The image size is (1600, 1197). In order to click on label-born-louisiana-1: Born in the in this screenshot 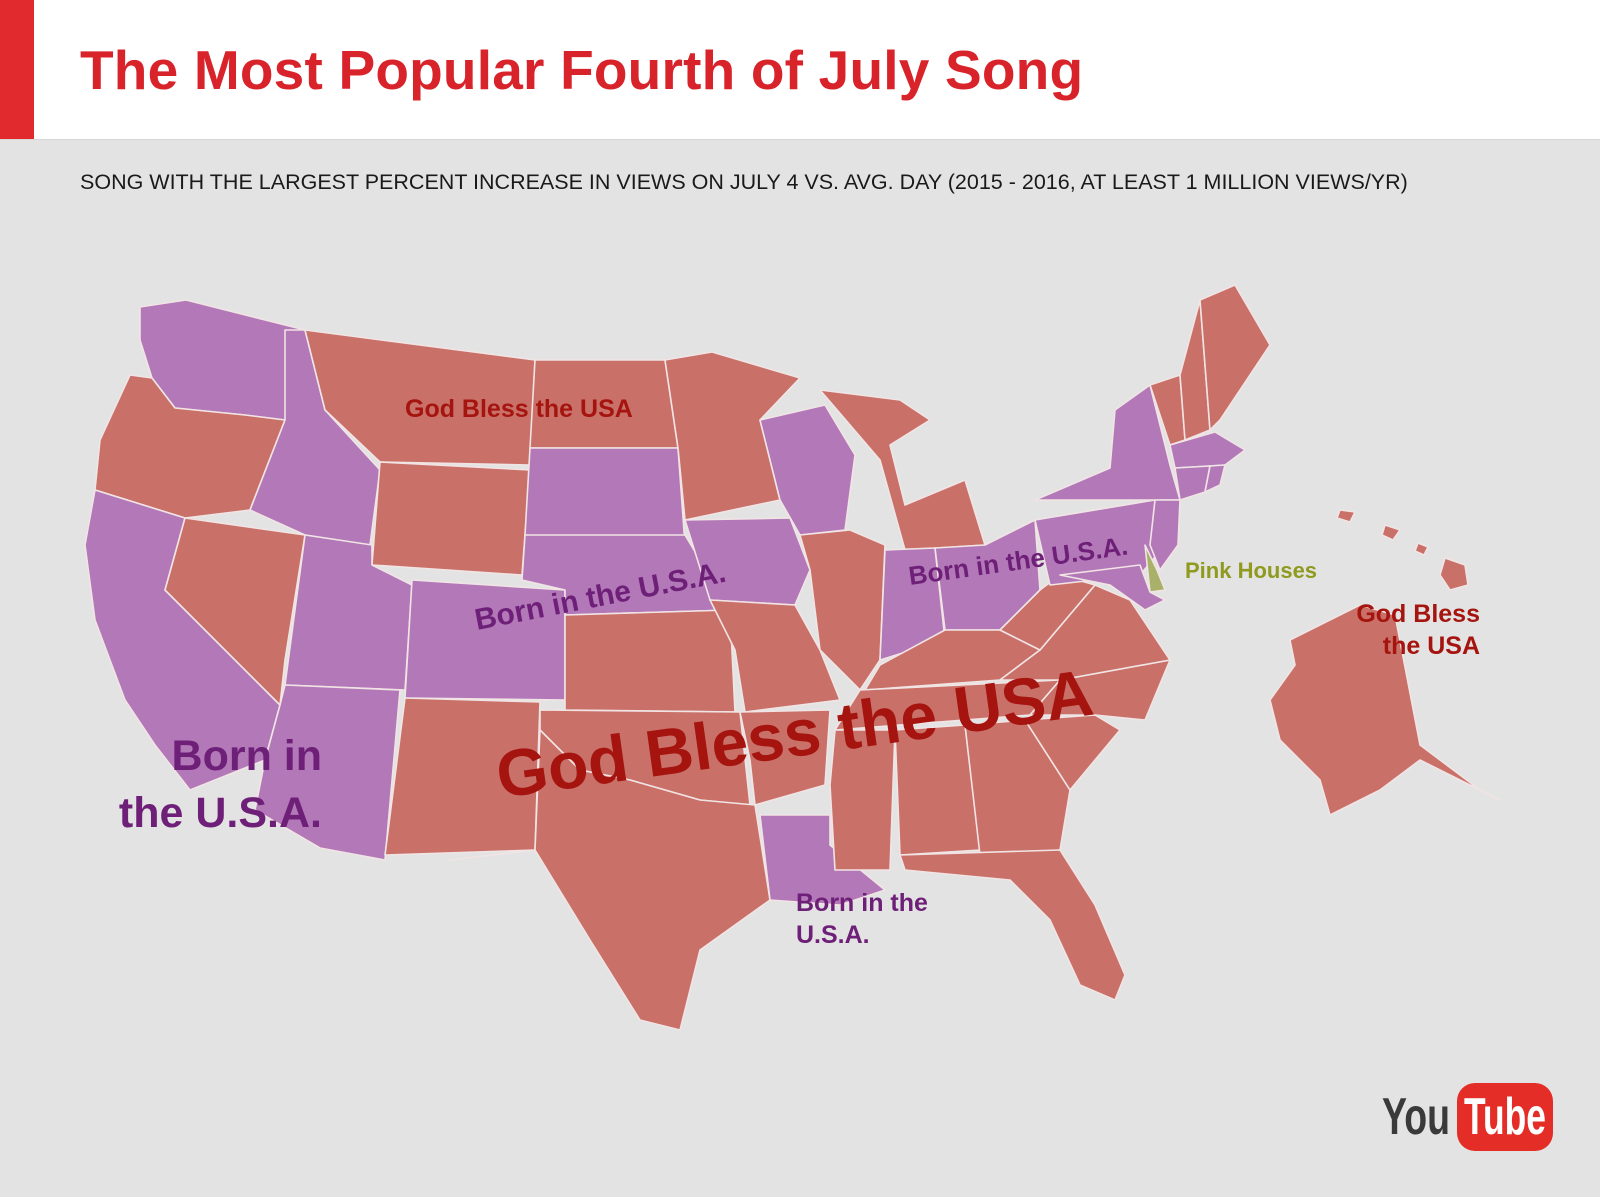, I will do `click(862, 903)`.